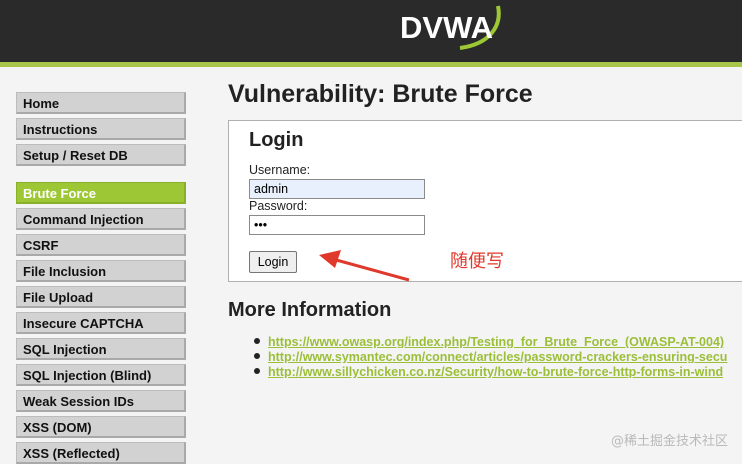 This screenshot has width=742, height=464. I want to click on sidebar-item-file-inclusion: File Inclusion, so click(101, 271).